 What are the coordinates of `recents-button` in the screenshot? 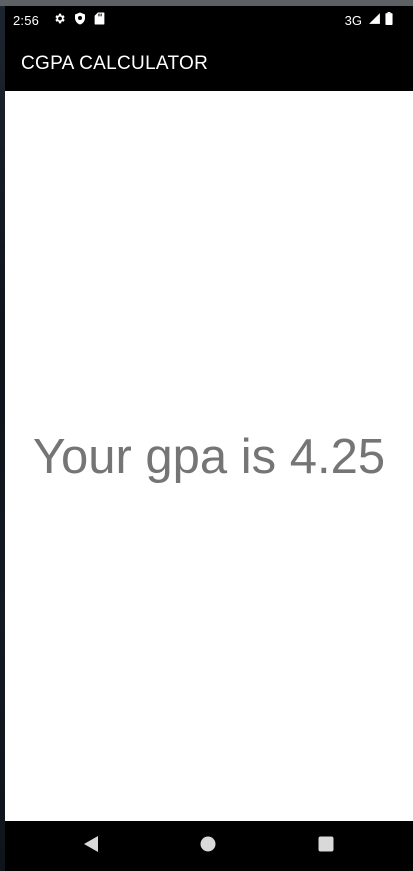 It's located at (326, 846).